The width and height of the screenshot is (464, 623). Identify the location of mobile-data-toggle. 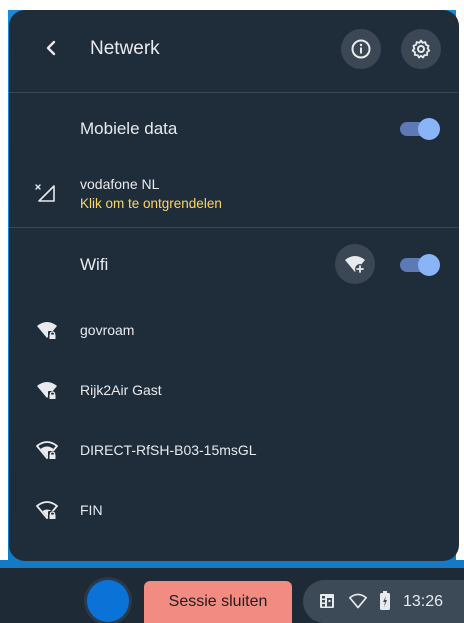
(420, 129).